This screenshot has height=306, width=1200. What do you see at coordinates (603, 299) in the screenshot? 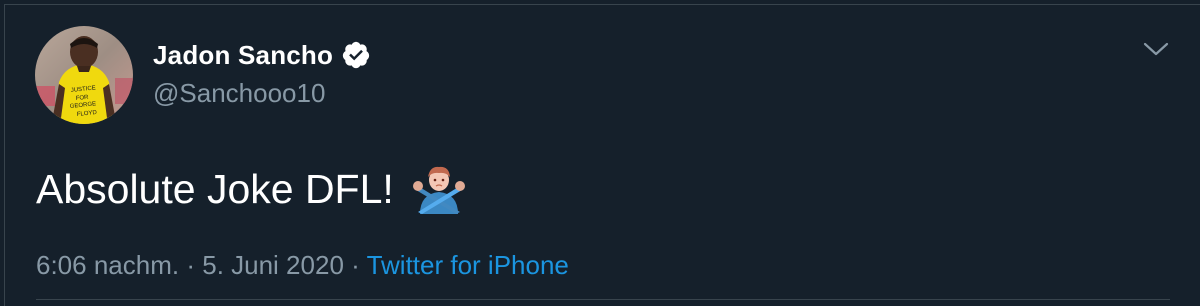
I see `divider` at bounding box center [603, 299].